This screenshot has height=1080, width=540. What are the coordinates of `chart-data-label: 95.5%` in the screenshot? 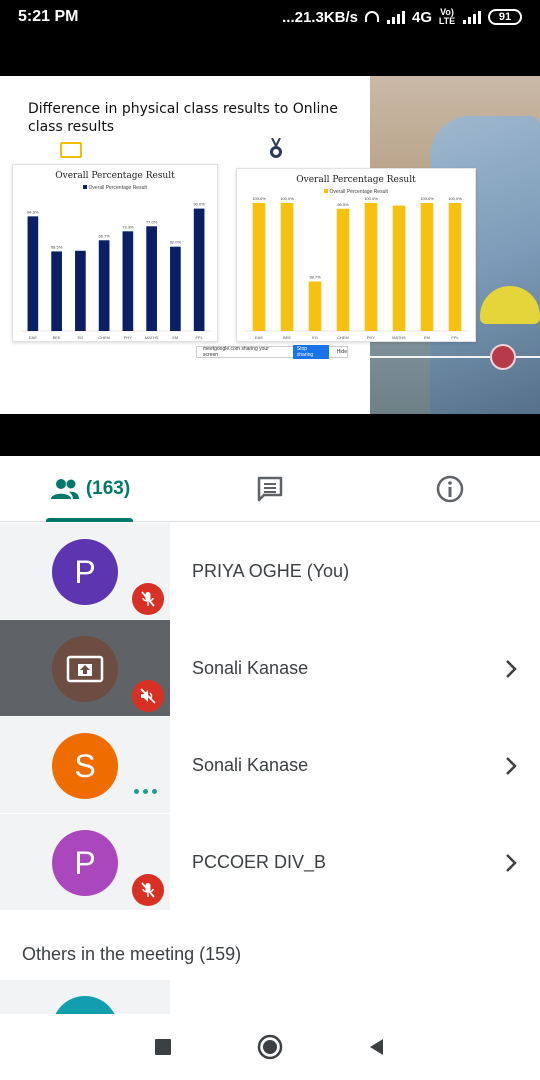 It's located at (343, 204).